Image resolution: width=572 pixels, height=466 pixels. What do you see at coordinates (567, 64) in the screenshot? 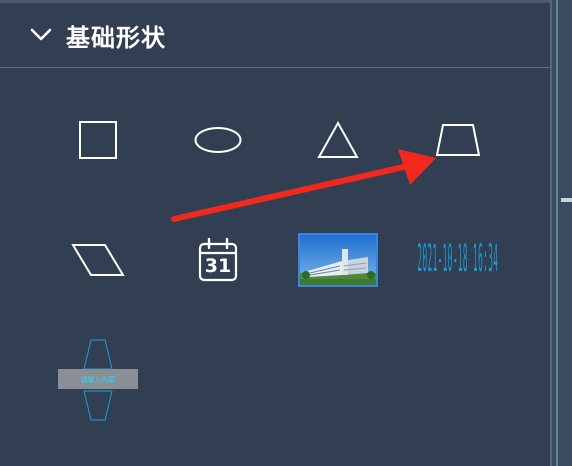
I see `ruler-label-300: 300` at bounding box center [567, 64].